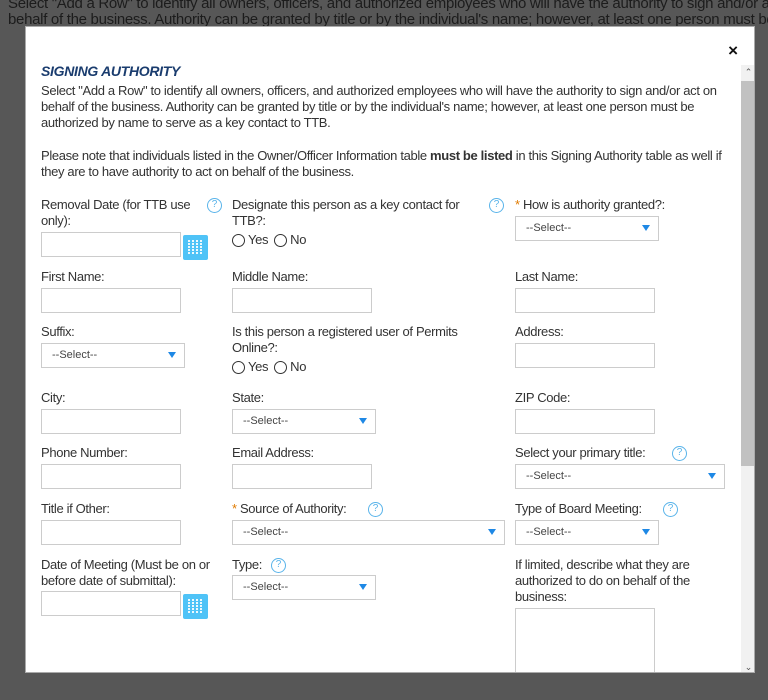 The height and width of the screenshot is (700, 768). Describe the element at coordinates (111, 421) in the screenshot. I see `city-input` at that location.